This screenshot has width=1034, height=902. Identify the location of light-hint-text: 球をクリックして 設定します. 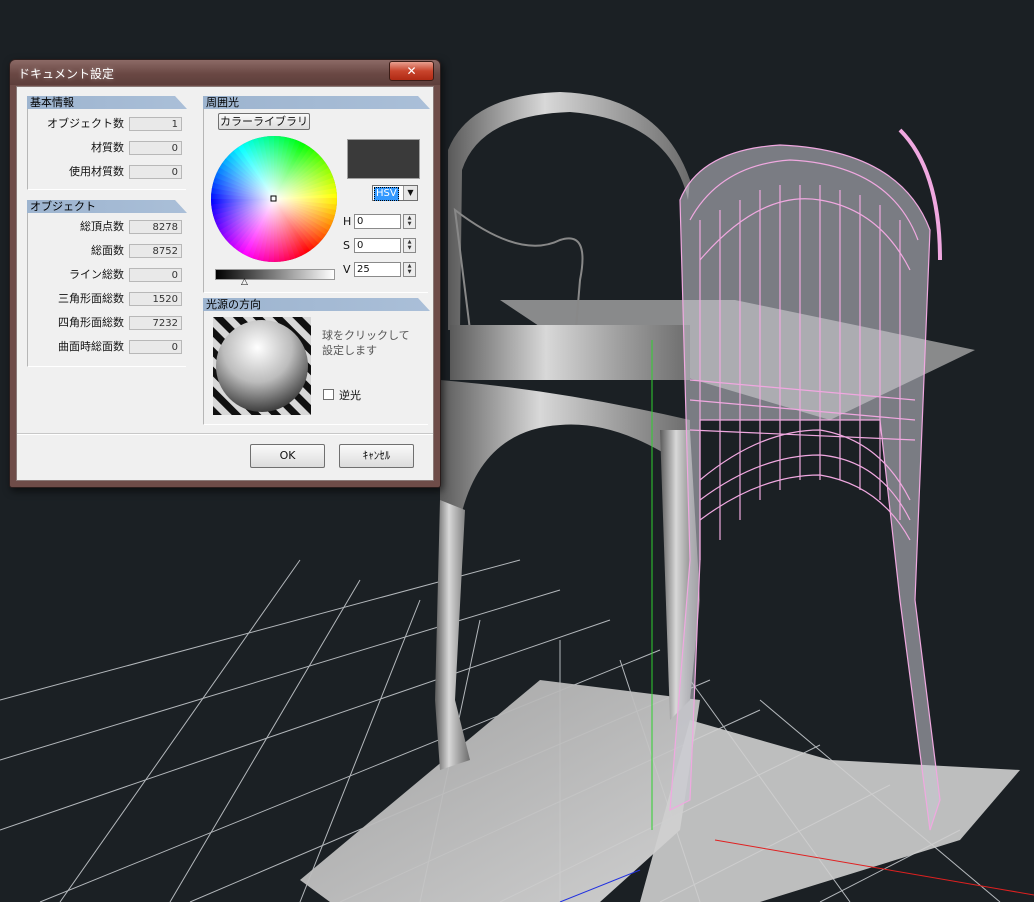
(366, 343).